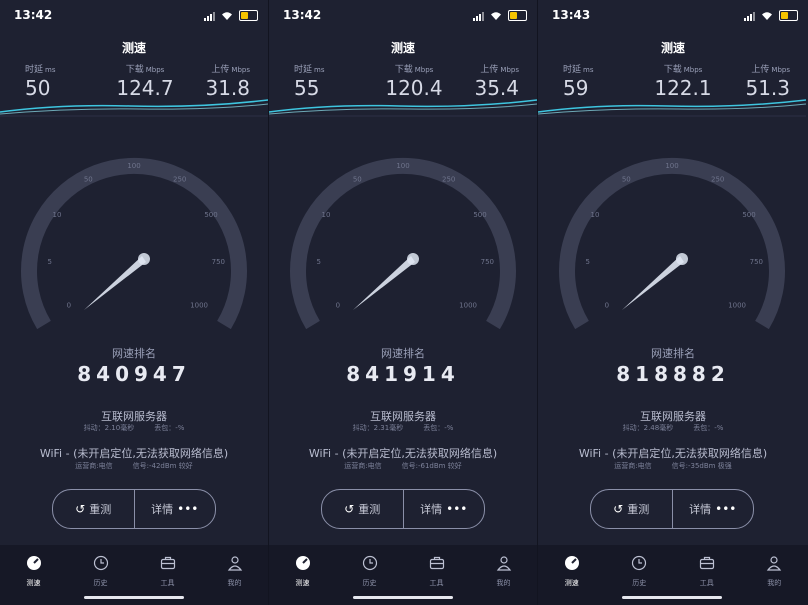  Describe the element at coordinates (673, 17) in the screenshot. I see `status-bar: 13:43` at that location.